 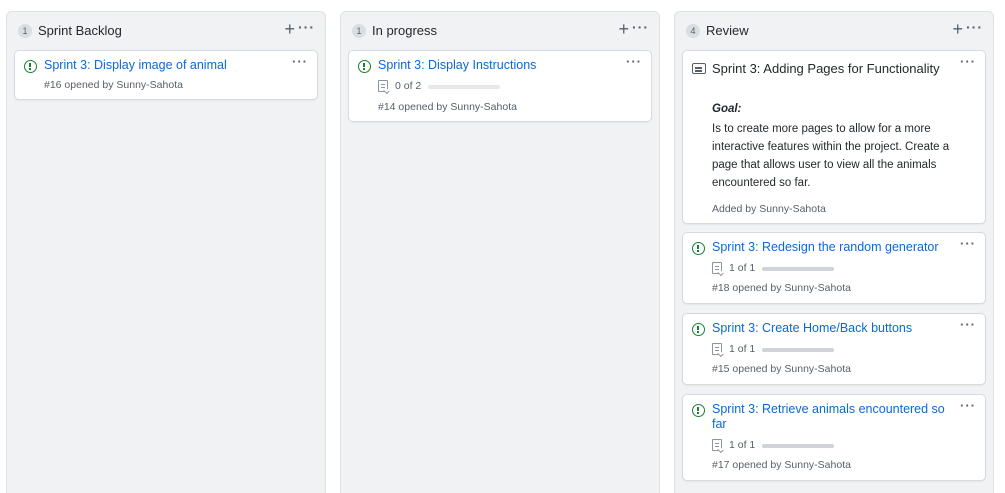 I want to click on note-icon, so click(x=699, y=68).